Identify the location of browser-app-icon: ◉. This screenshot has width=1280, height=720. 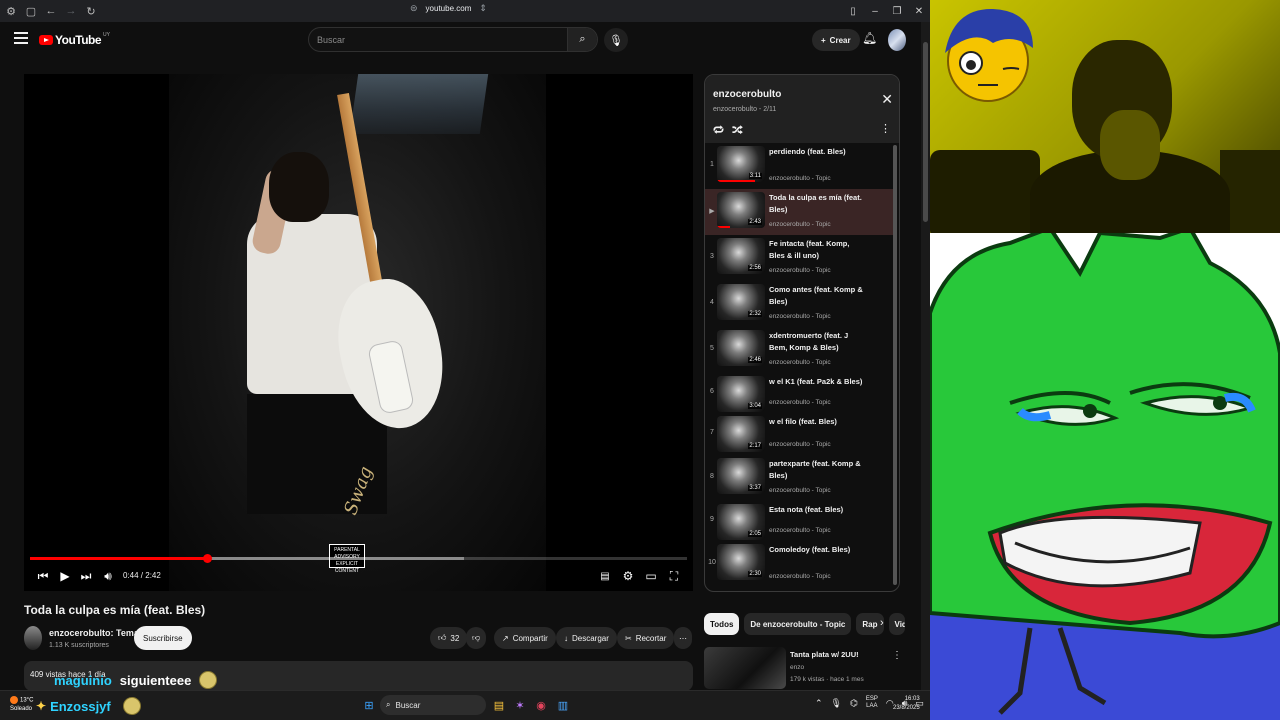
(541, 705).